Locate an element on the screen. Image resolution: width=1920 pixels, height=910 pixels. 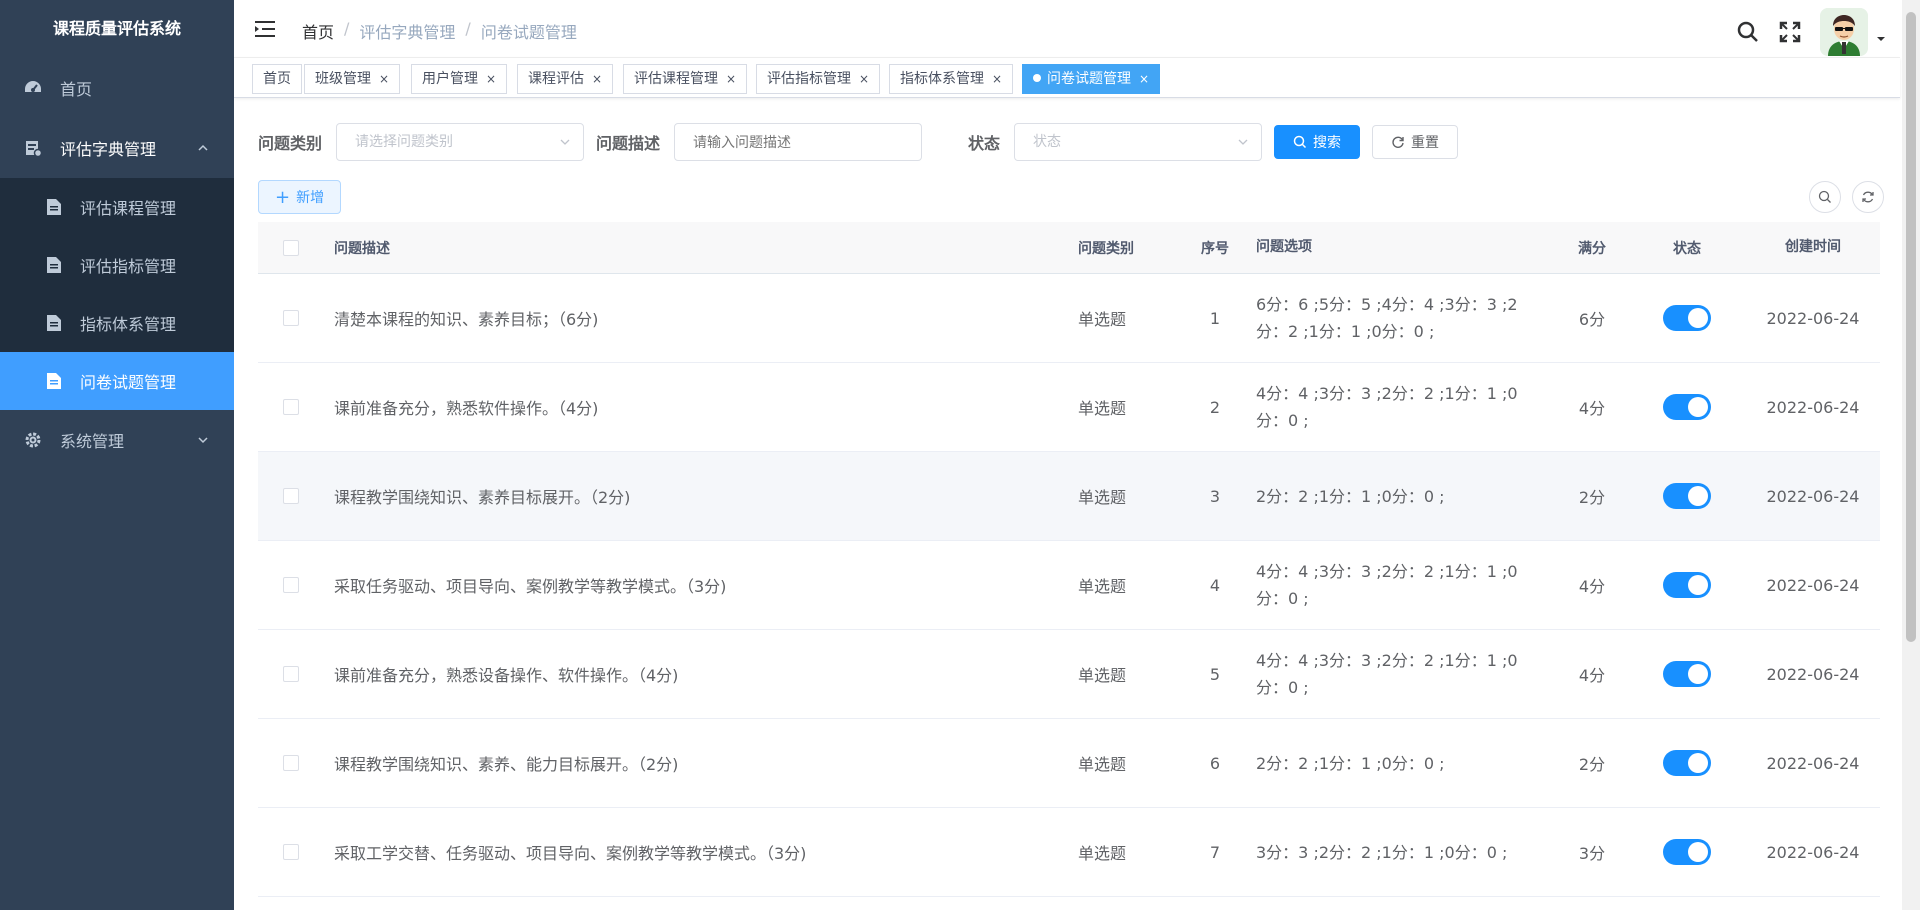
question-desc: 课程教学围绕知识、素养、能力目标展开。（2分) is located at coordinates (506, 764).